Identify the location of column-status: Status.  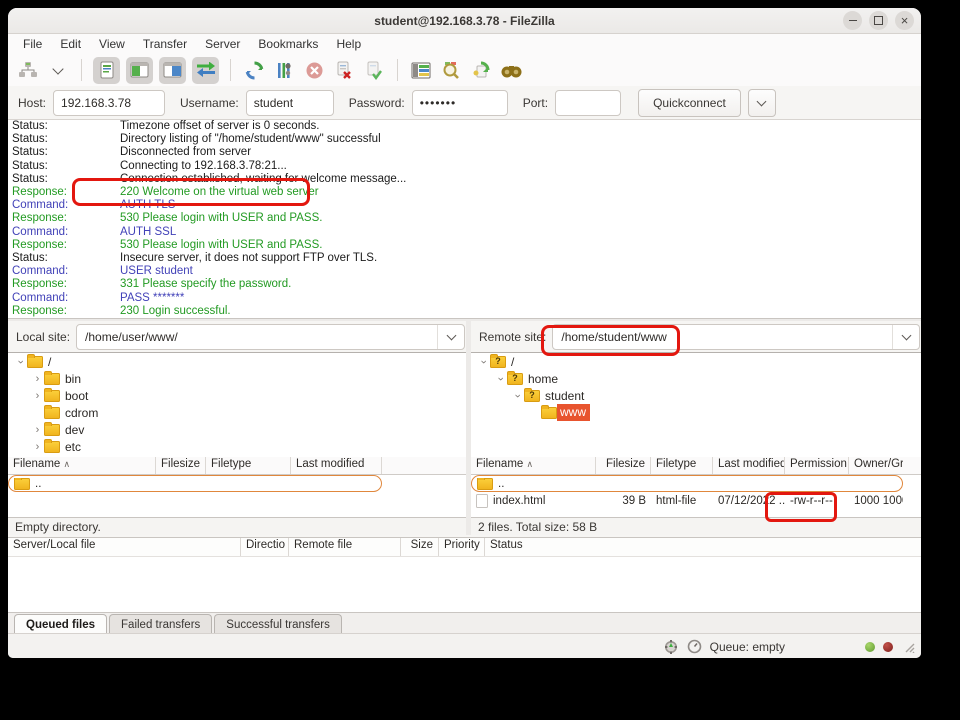
(515, 547).